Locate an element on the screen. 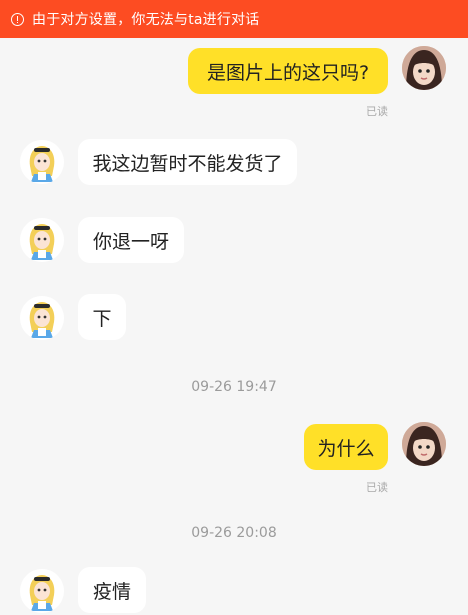 The image size is (468, 615). restriction-banner: 由于对方设置，你无法与ta进行对话 is located at coordinates (234, 19).